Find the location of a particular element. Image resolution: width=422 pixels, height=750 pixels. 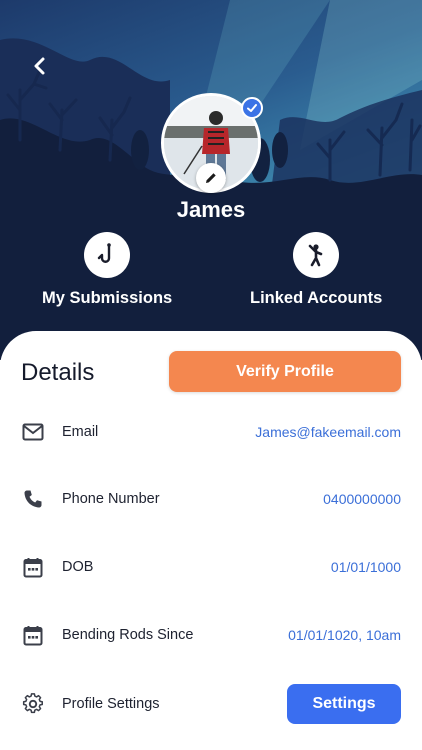

verify-profile-button: Verify Profile is located at coordinates (285, 371).